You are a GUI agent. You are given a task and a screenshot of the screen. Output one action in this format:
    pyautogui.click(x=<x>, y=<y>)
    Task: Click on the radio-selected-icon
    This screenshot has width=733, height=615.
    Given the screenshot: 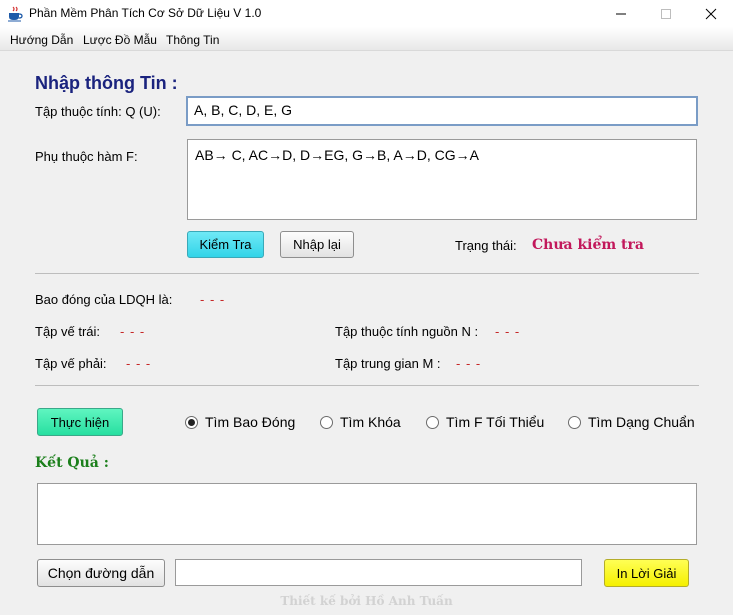 What is the action you would take?
    pyautogui.click(x=191, y=422)
    